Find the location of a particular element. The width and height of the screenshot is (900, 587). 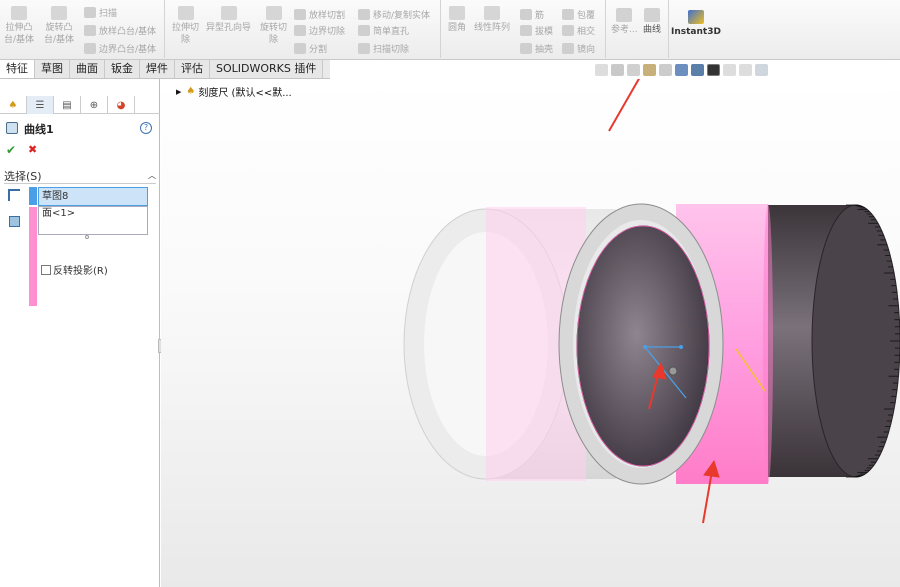

mirror-button: 镜向 is located at coordinates (578, 48).